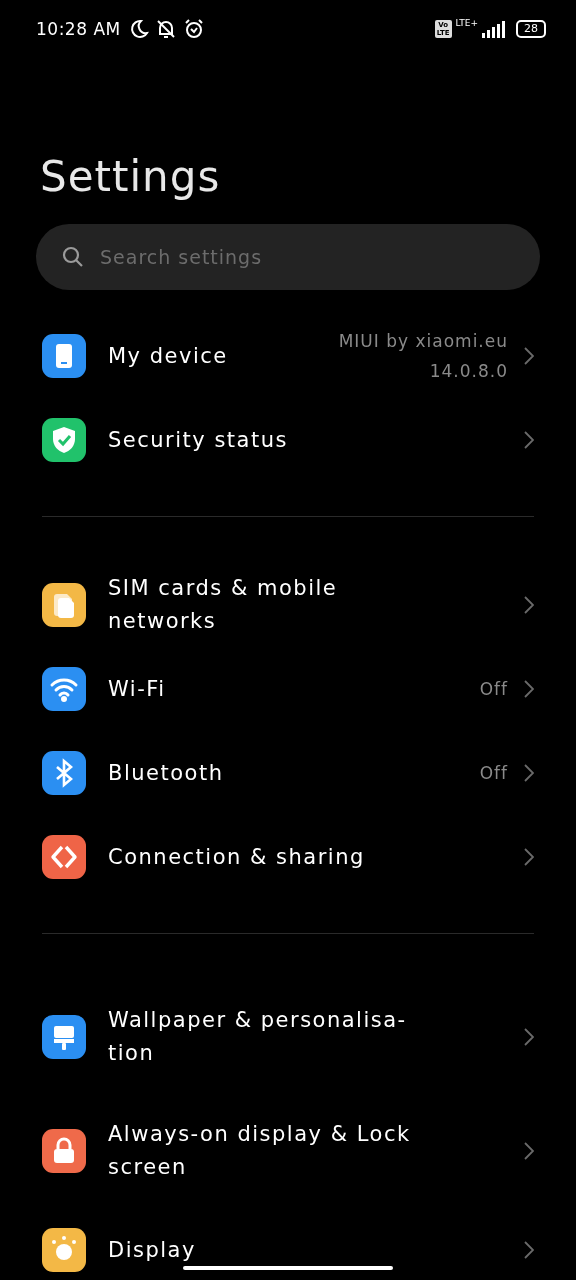  What do you see at coordinates (223, 605) in the screenshot?
I see `item-label: SIM cards & mobile networks` at bounding box center [223, 605].